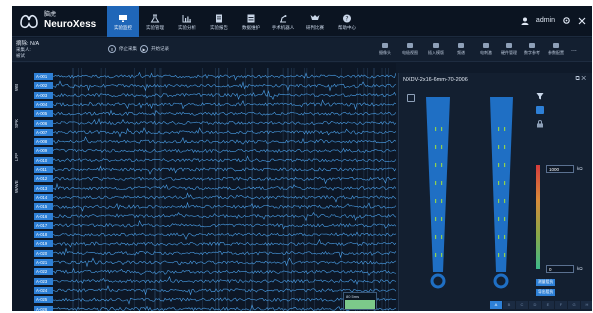 The height and width of the screenshot is (313, 593). What do you see at coordinates (385, 48) in the screenshot?
I see `tool-camera: 摄像头` at bounding box center [385, 48].